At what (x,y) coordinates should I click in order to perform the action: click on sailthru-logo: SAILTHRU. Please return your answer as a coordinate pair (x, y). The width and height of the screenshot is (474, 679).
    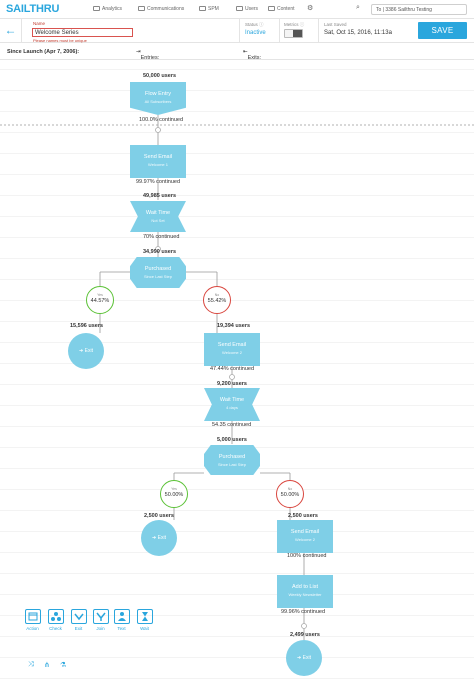
    Looking at the image, I should click on (32, 9).